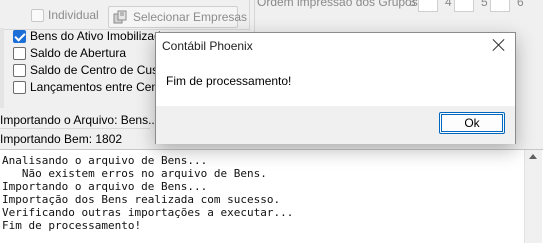 Image resolution: width=543 pixels, height=243 pixels. Describe the element at coordinates (229, 81) in the screenshot. I see `dialog-message: Fim de processamento!` at that location.